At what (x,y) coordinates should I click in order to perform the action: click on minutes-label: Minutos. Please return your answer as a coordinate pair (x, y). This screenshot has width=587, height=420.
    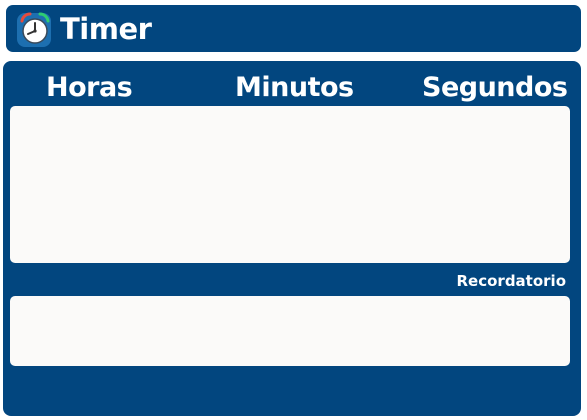
    Looking at the image, I should click on (294, 87).